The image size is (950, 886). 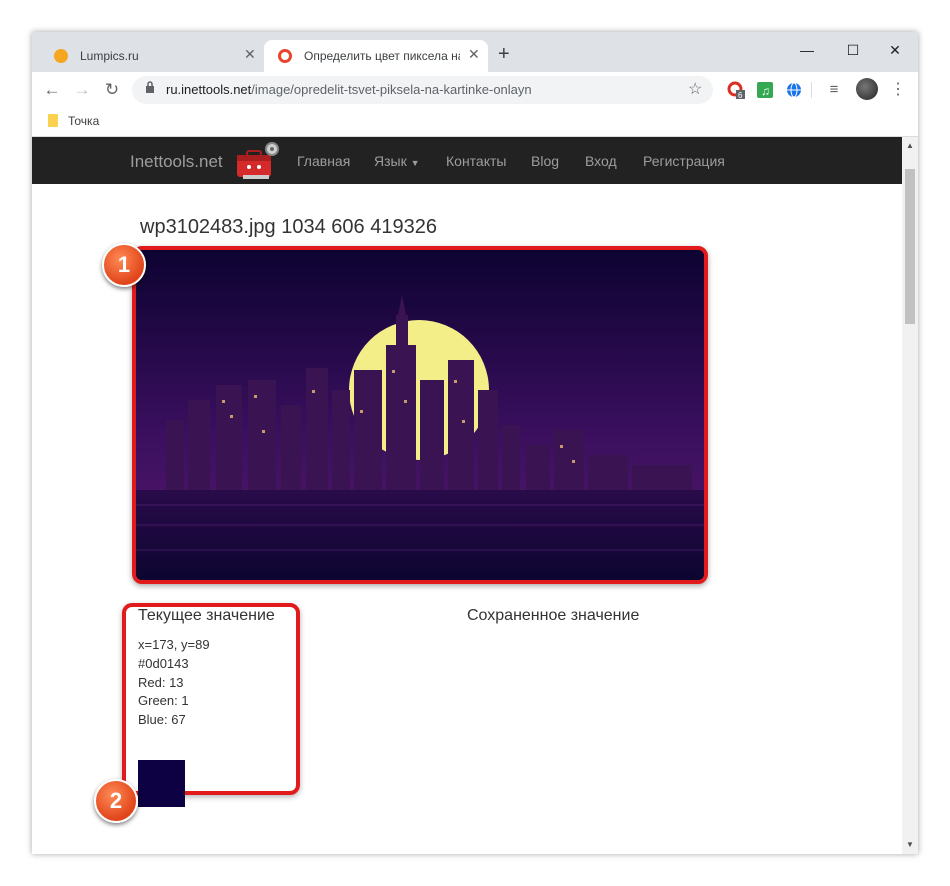 What do you see at coordinates (545, 161) in the screenshot?
I see `nav-blog: Blog` at bounding box center [545, 161].